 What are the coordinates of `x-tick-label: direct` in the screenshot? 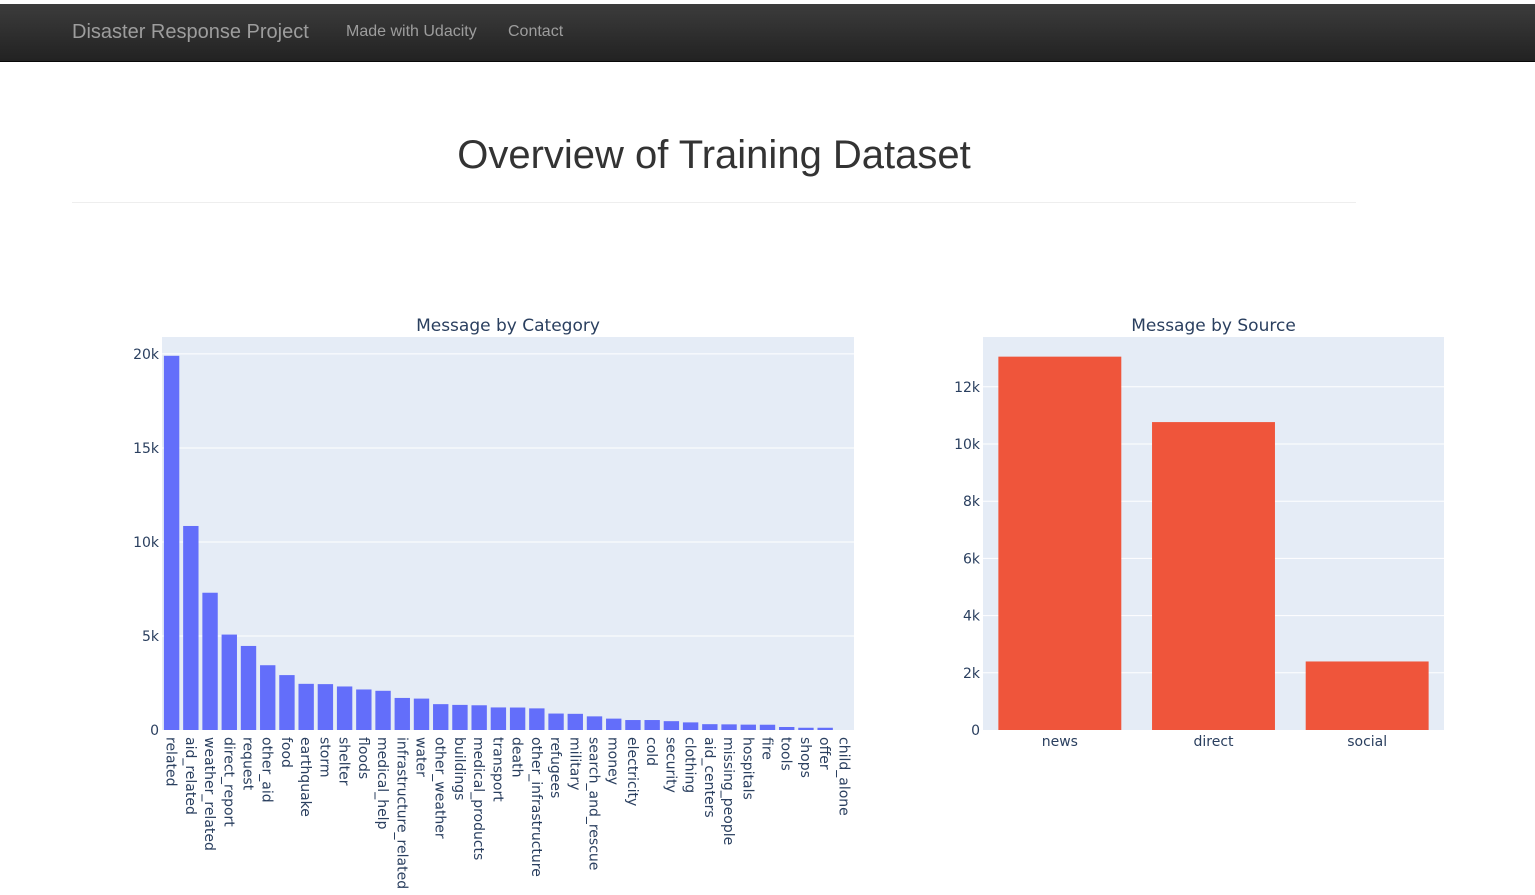 It's located at (1213, 742).